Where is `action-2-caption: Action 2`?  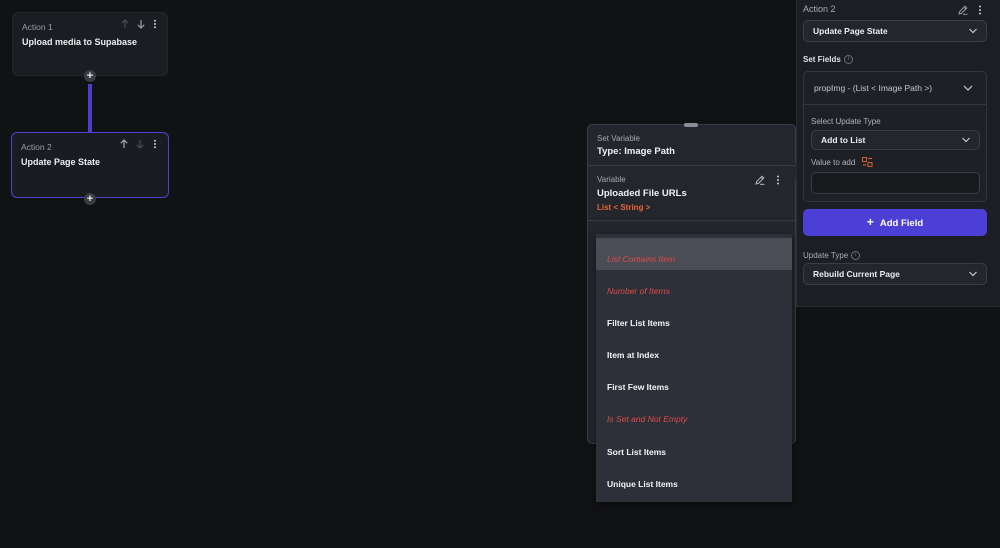
action-2-caption: Action 2 is located at coordinates (36, 147).